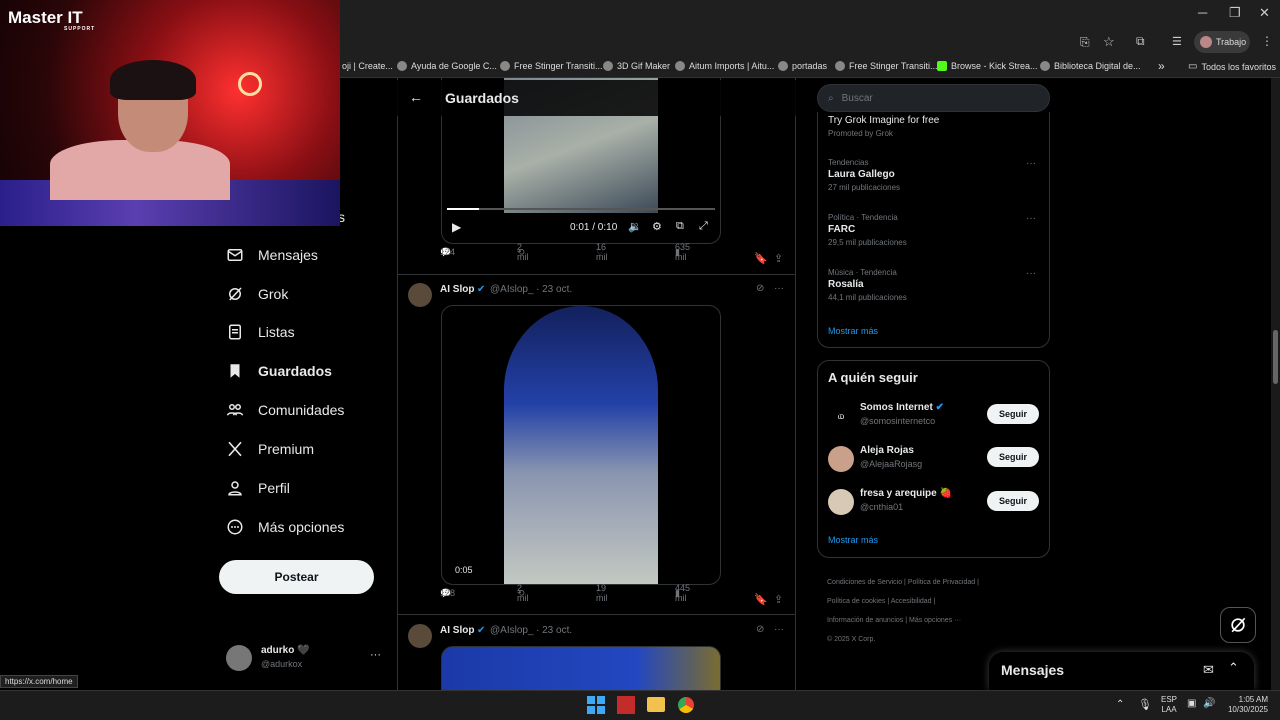 The width and height of the screenshot is (1280, 720). What do you see at coordinates (686, 705) in the screenshot?
I see `chrome-icon` at bounding box center [686, 705].